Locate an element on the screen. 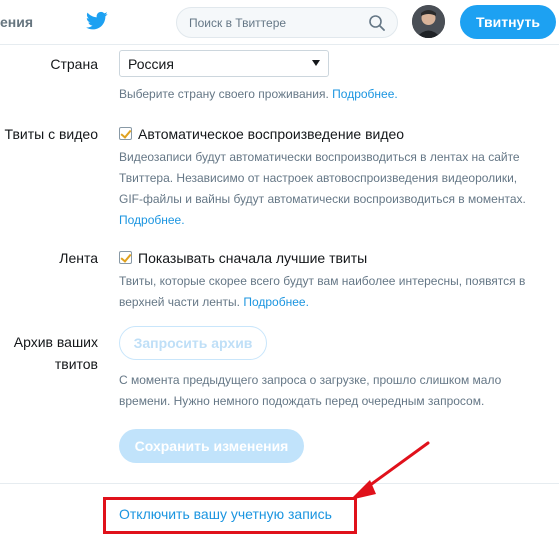 This screenshot has height=539, width=559. country-description-text: Выберите страну своего проживания. is located at coordinates (226, 94).